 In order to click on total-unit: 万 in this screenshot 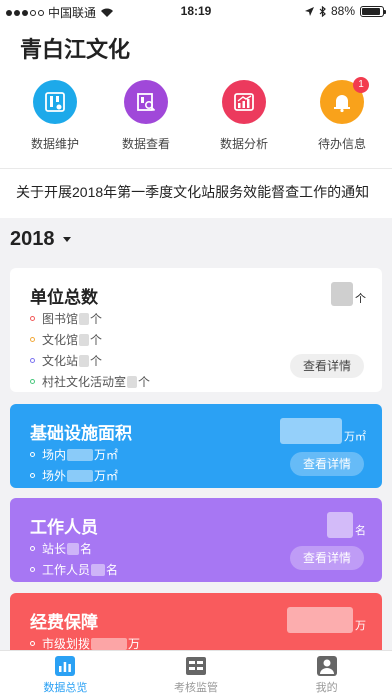, I will do `click(360, 626)`.